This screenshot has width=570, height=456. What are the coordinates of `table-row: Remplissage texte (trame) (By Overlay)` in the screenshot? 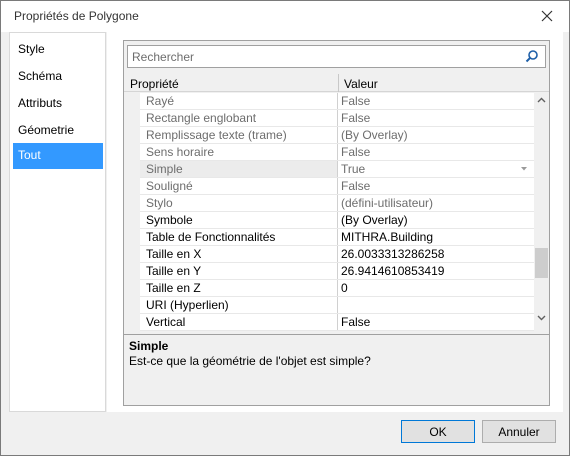 It's located at (329, 135).